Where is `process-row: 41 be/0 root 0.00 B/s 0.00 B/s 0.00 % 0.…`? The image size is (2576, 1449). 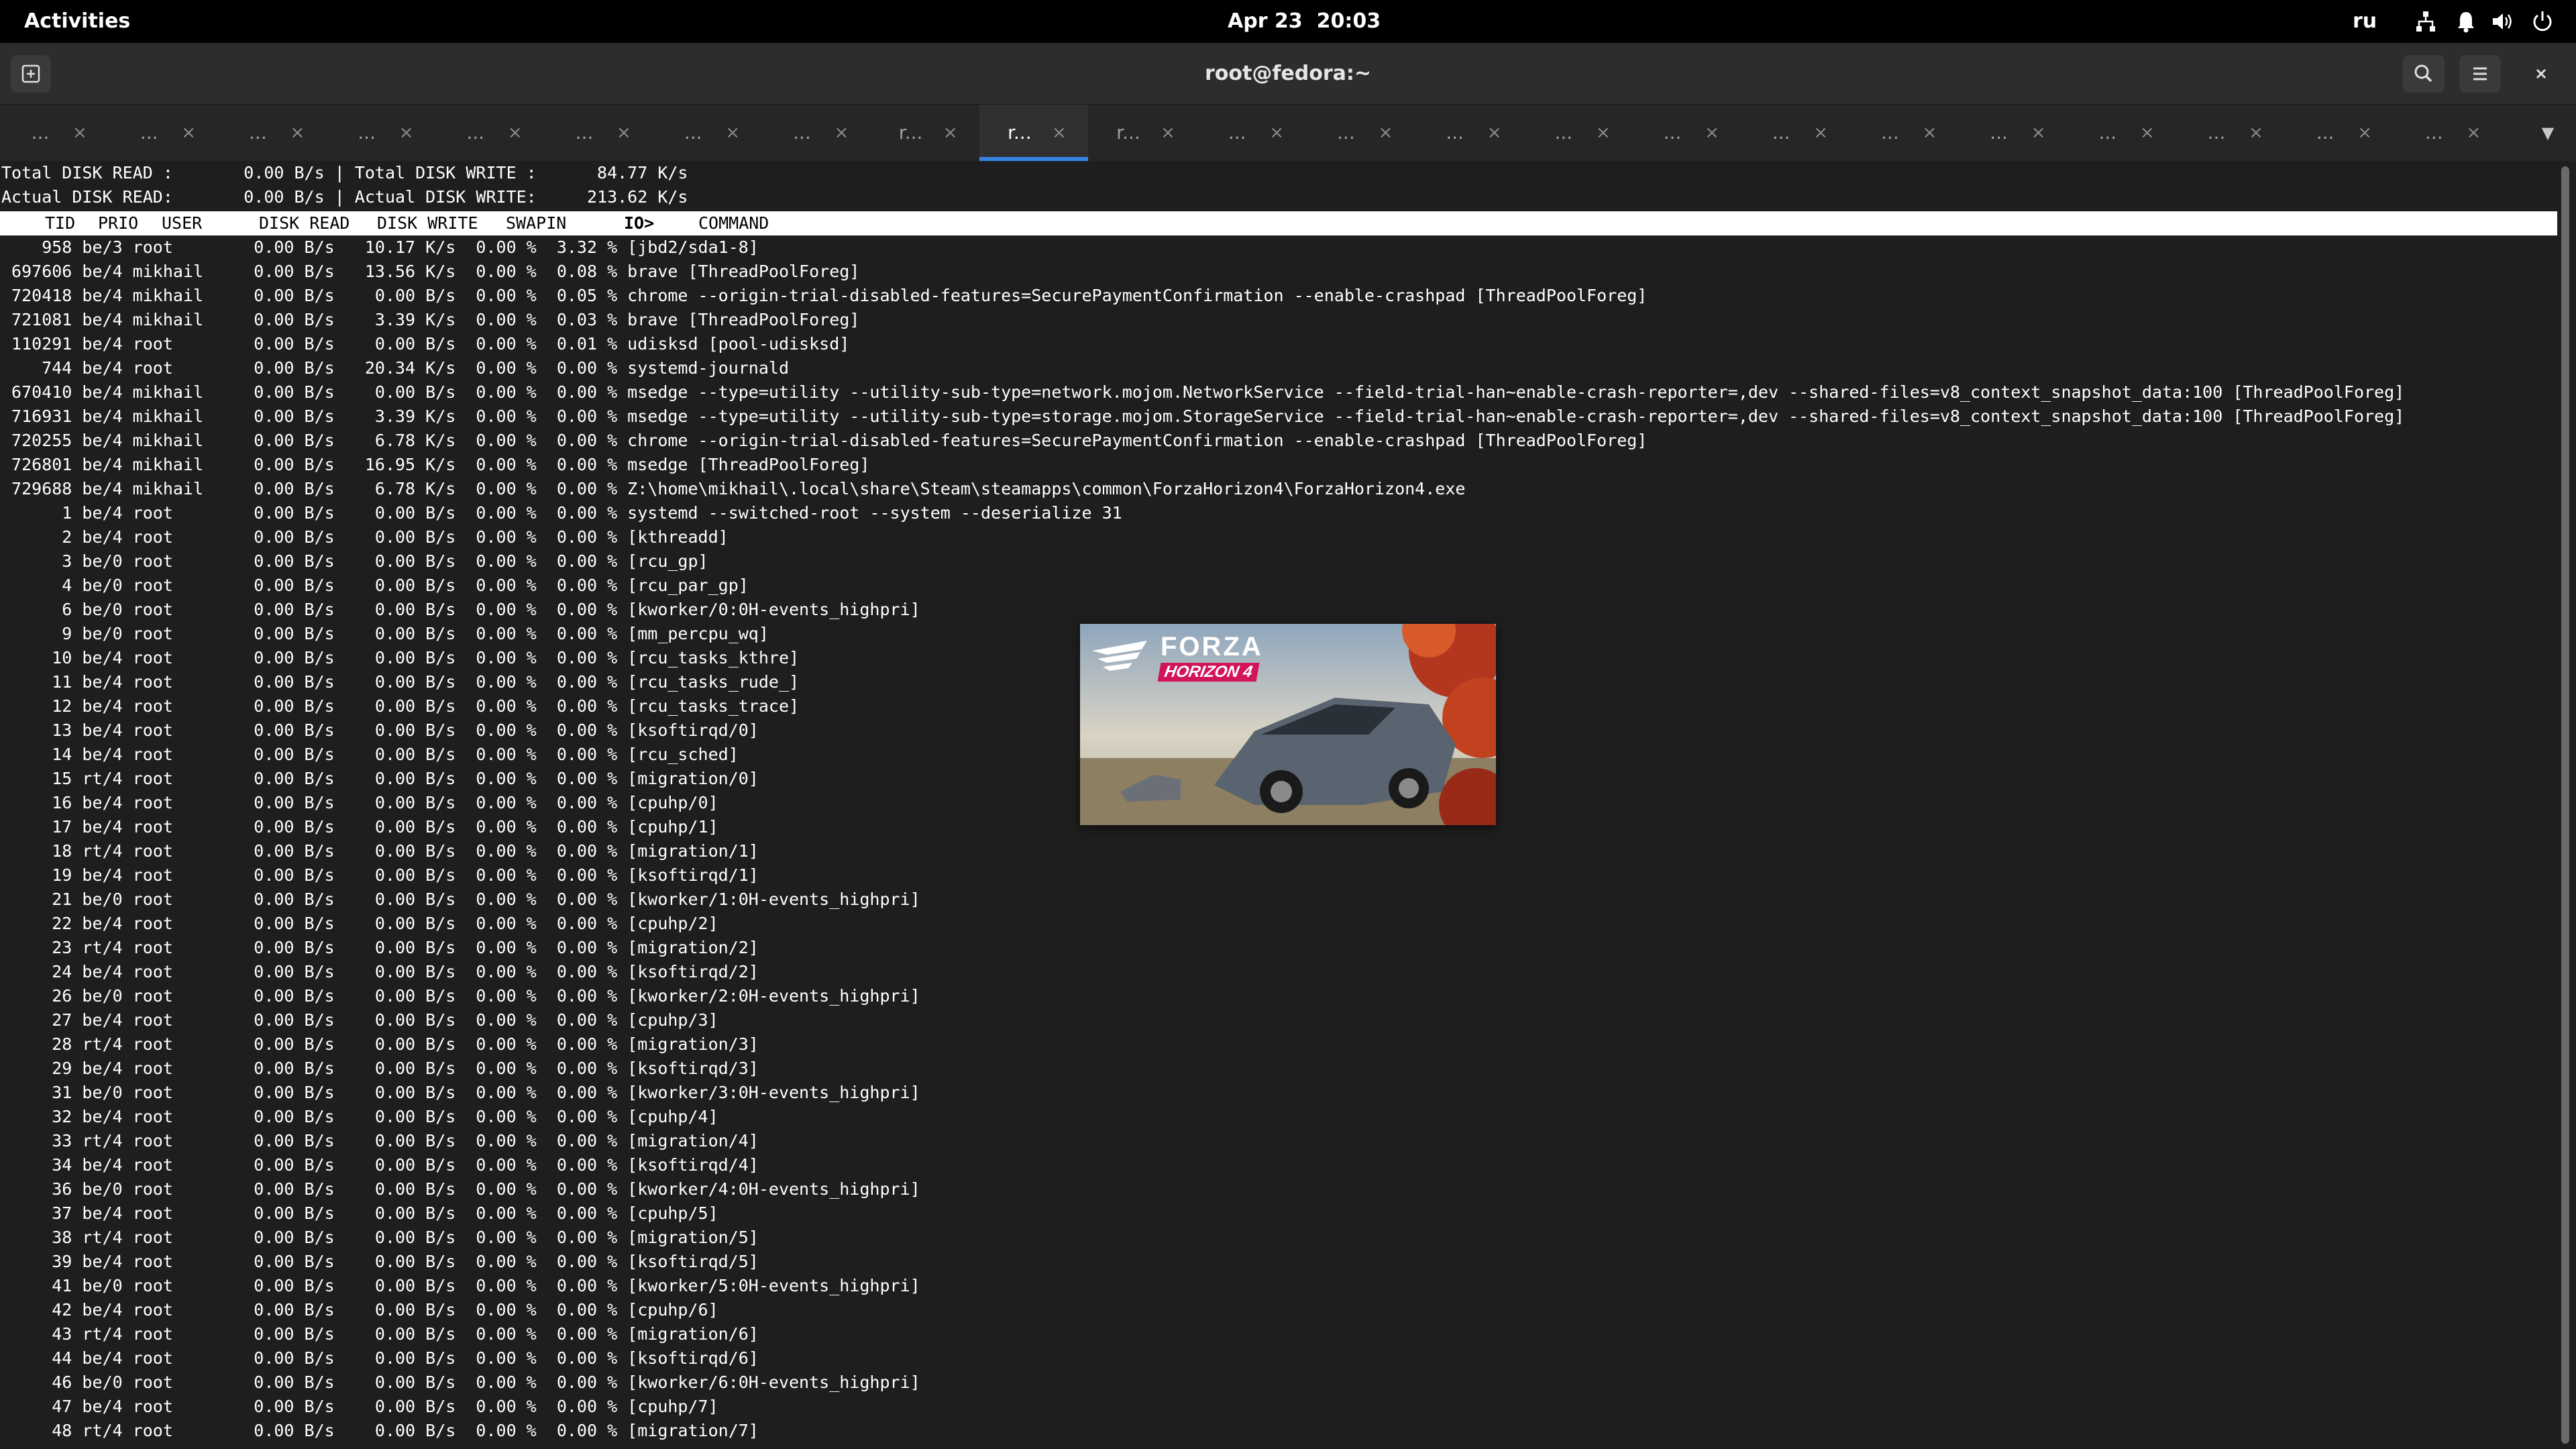 process-row: 41 be/0 root 0.00 B/s 0.00 B/s 0.00 % 0.… is located at coordinates (460, 1285).